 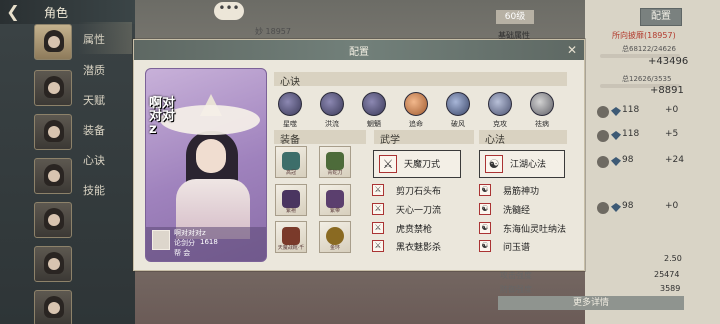 I want to click on stat-value: 2.50, so click(x=673, y=258).